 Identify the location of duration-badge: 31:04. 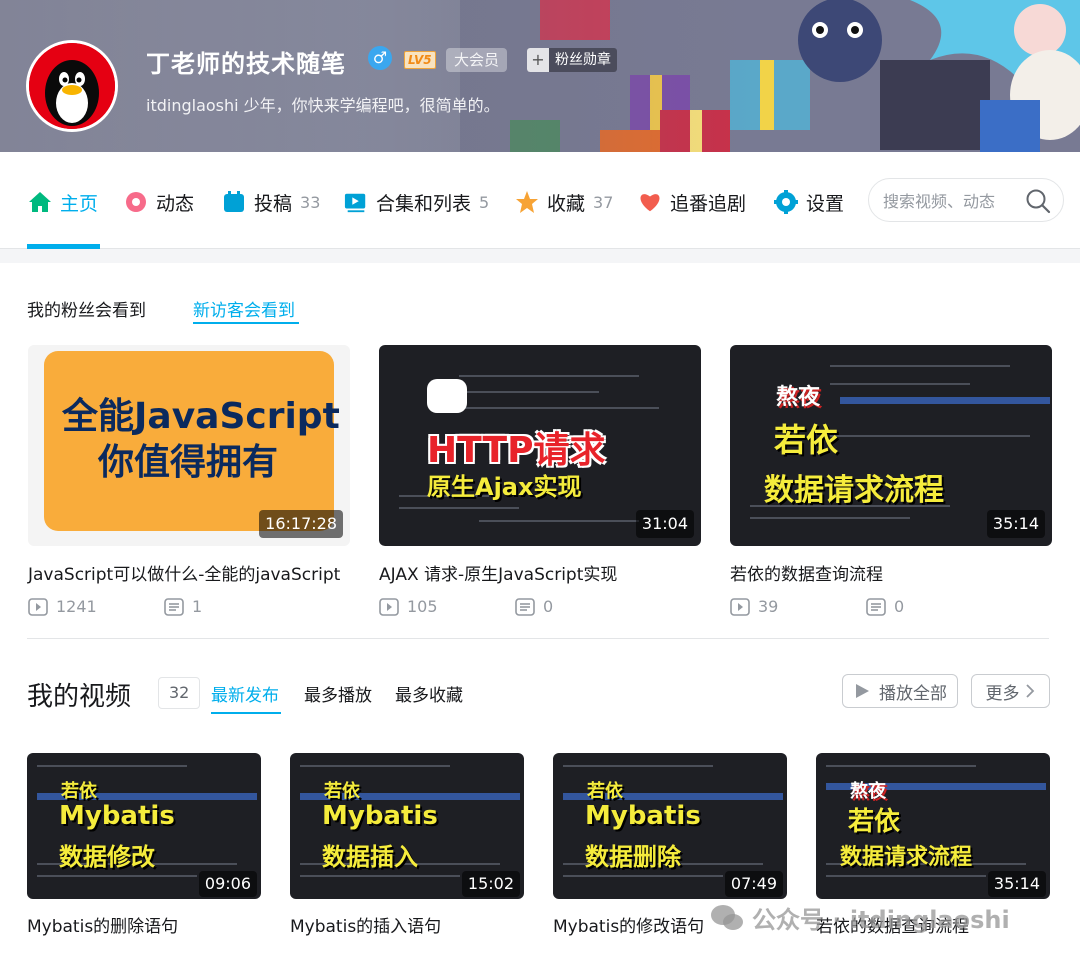
(664, 524).